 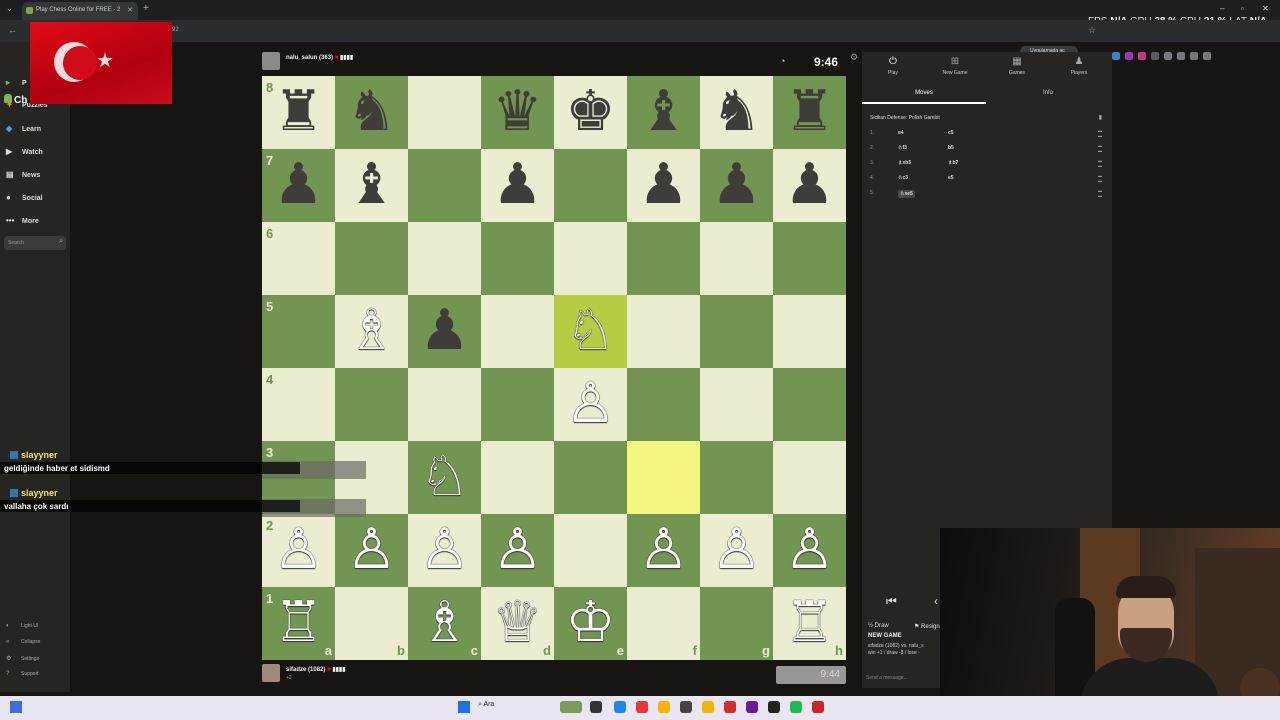 I want to click on square-a2: 2 ♙, so click(x=298, y=550).